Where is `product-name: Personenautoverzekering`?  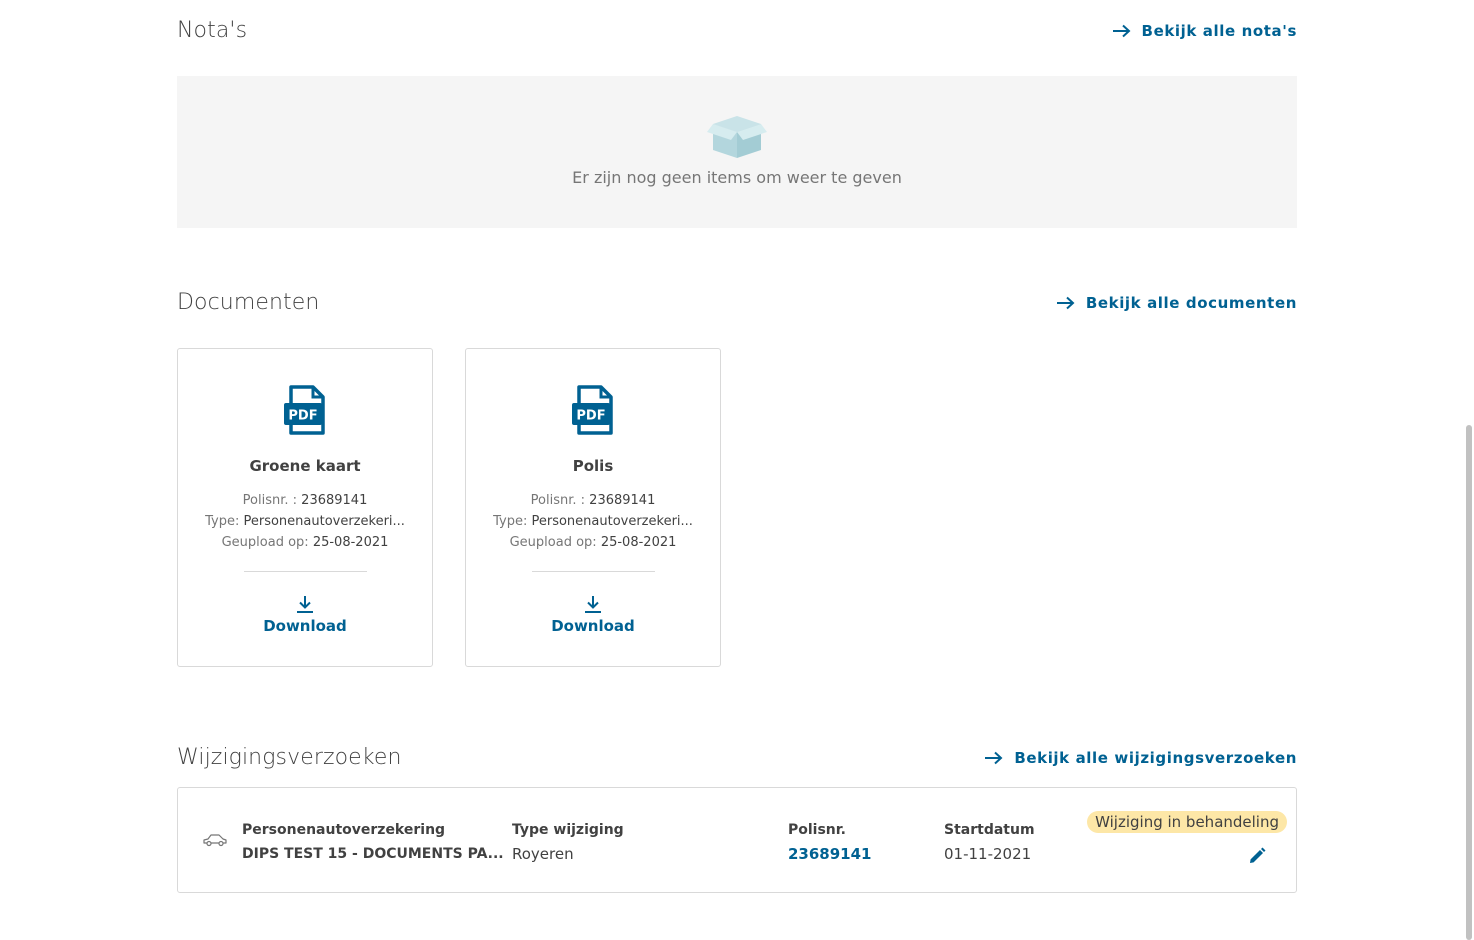
product-name: Personenautoverzekering is located at coordinates (344, 830).